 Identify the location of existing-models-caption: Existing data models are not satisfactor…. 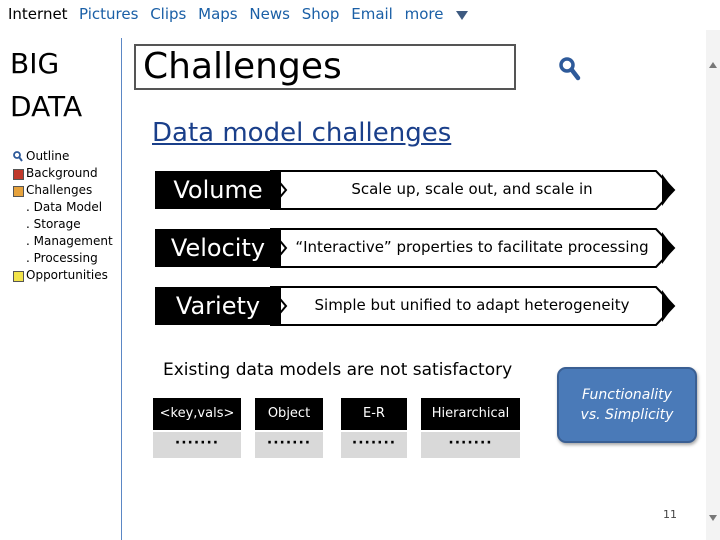
(338, 370).